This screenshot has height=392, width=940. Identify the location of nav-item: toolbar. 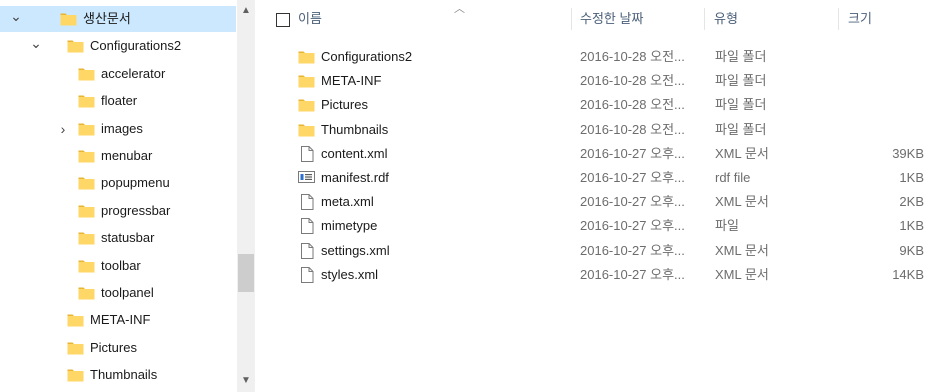
(118, 266).